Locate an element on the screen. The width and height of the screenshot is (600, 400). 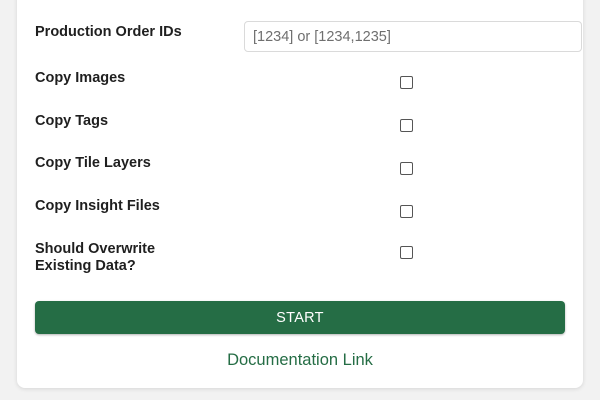
copy-tags-checkbox is located at coordinates (406, 125).